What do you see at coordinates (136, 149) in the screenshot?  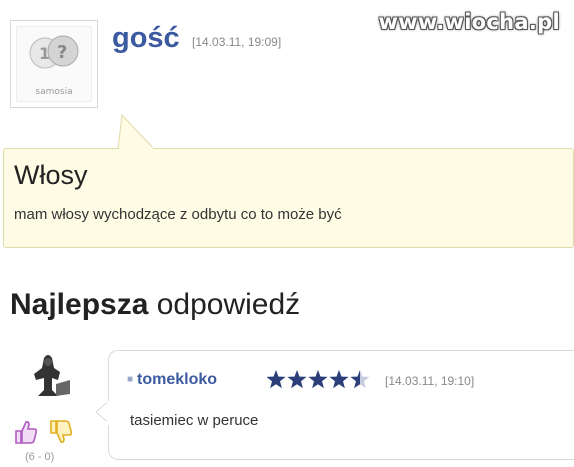 I see `bubble-tail-join` at bounding box center [136, 149].